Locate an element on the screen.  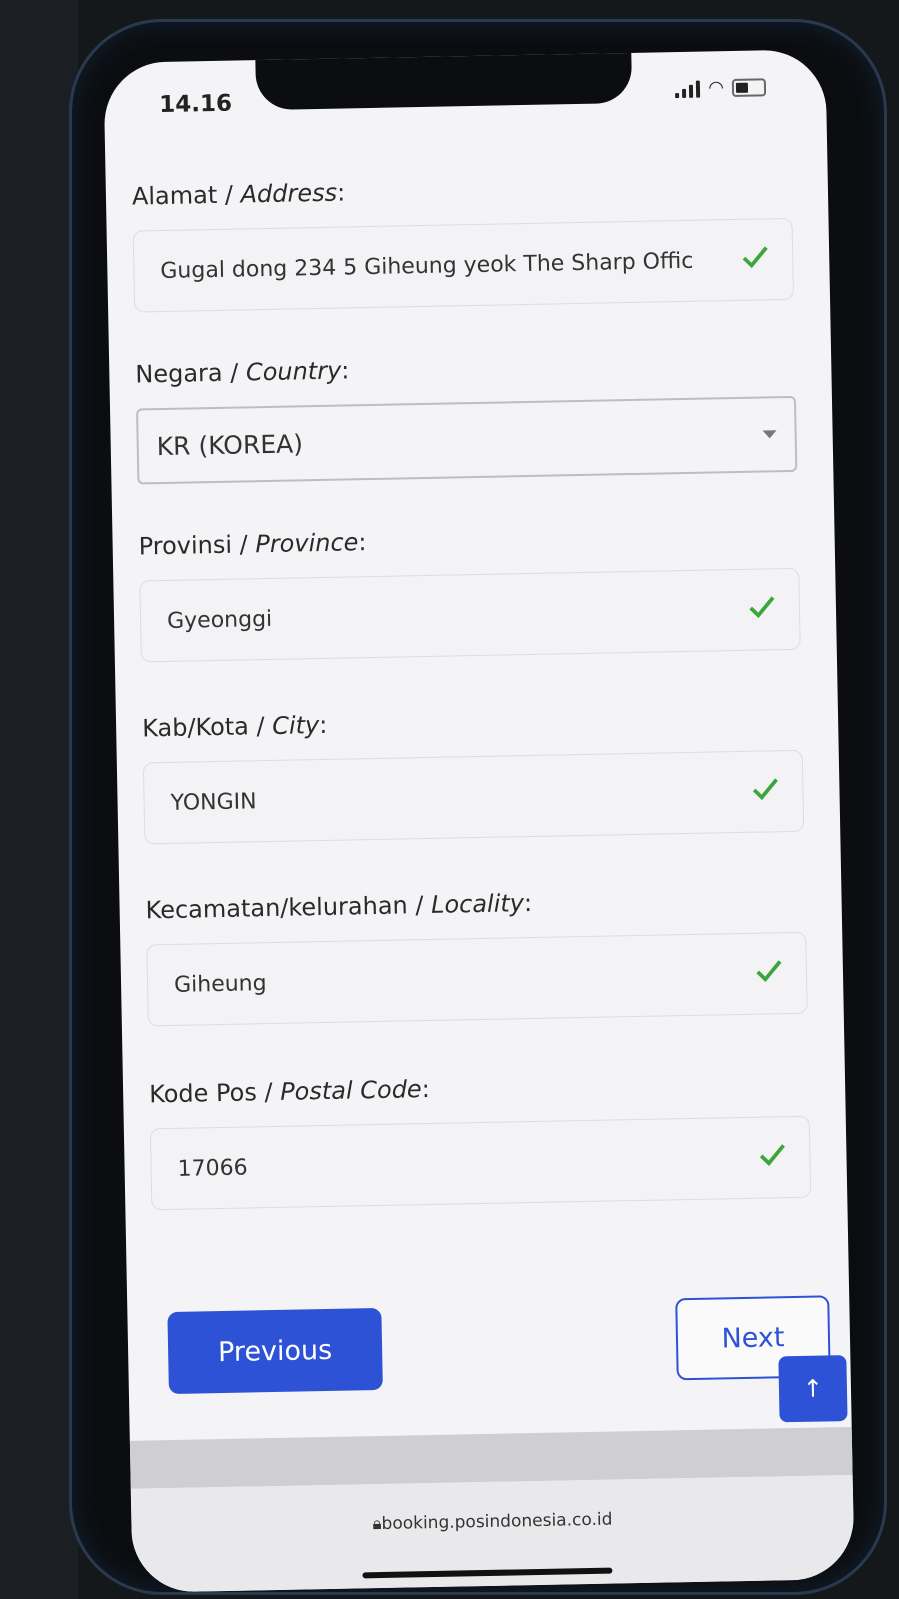
province-value: Gyeonggi is located at coordinates (219, 620).